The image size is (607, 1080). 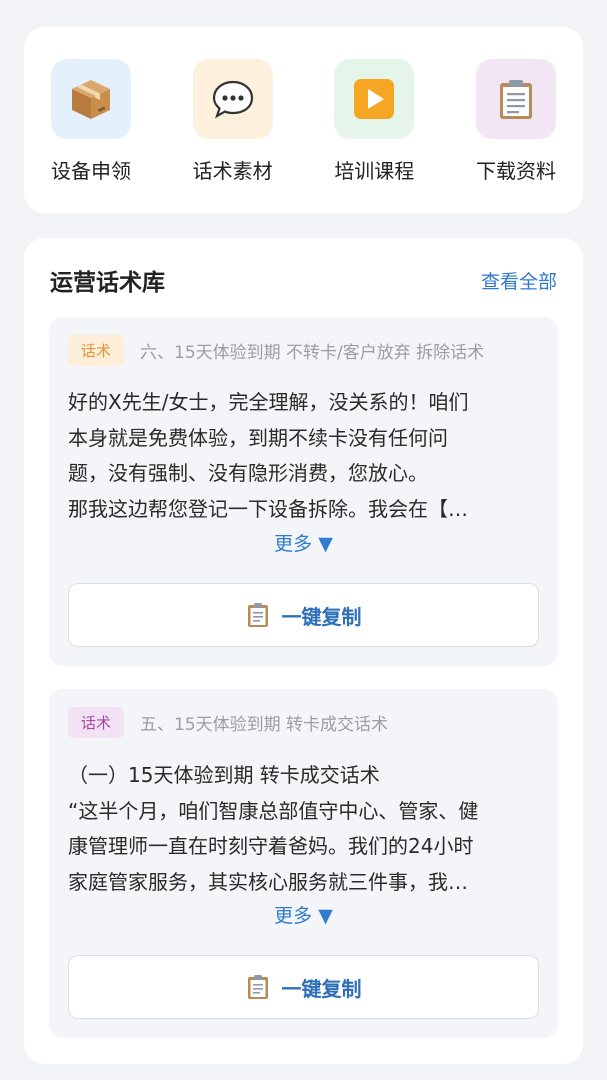 I want to click on package-icon, so click(x=91, y=99).